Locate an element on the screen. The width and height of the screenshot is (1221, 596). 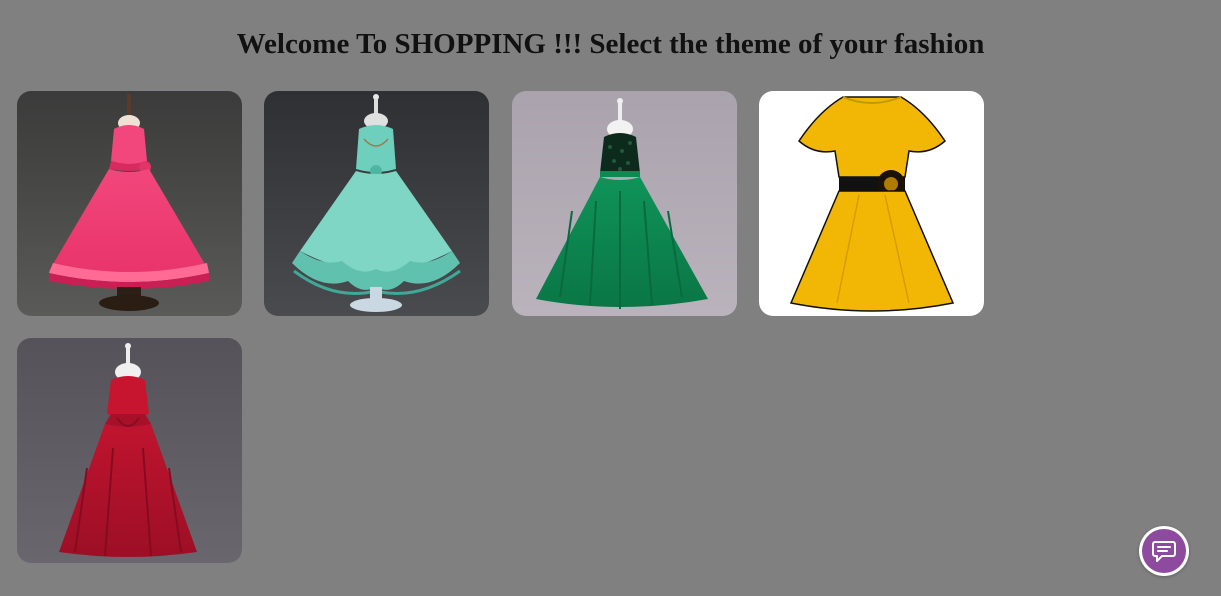
theme-tile-mint-dress is located at coordinates (376, 203).